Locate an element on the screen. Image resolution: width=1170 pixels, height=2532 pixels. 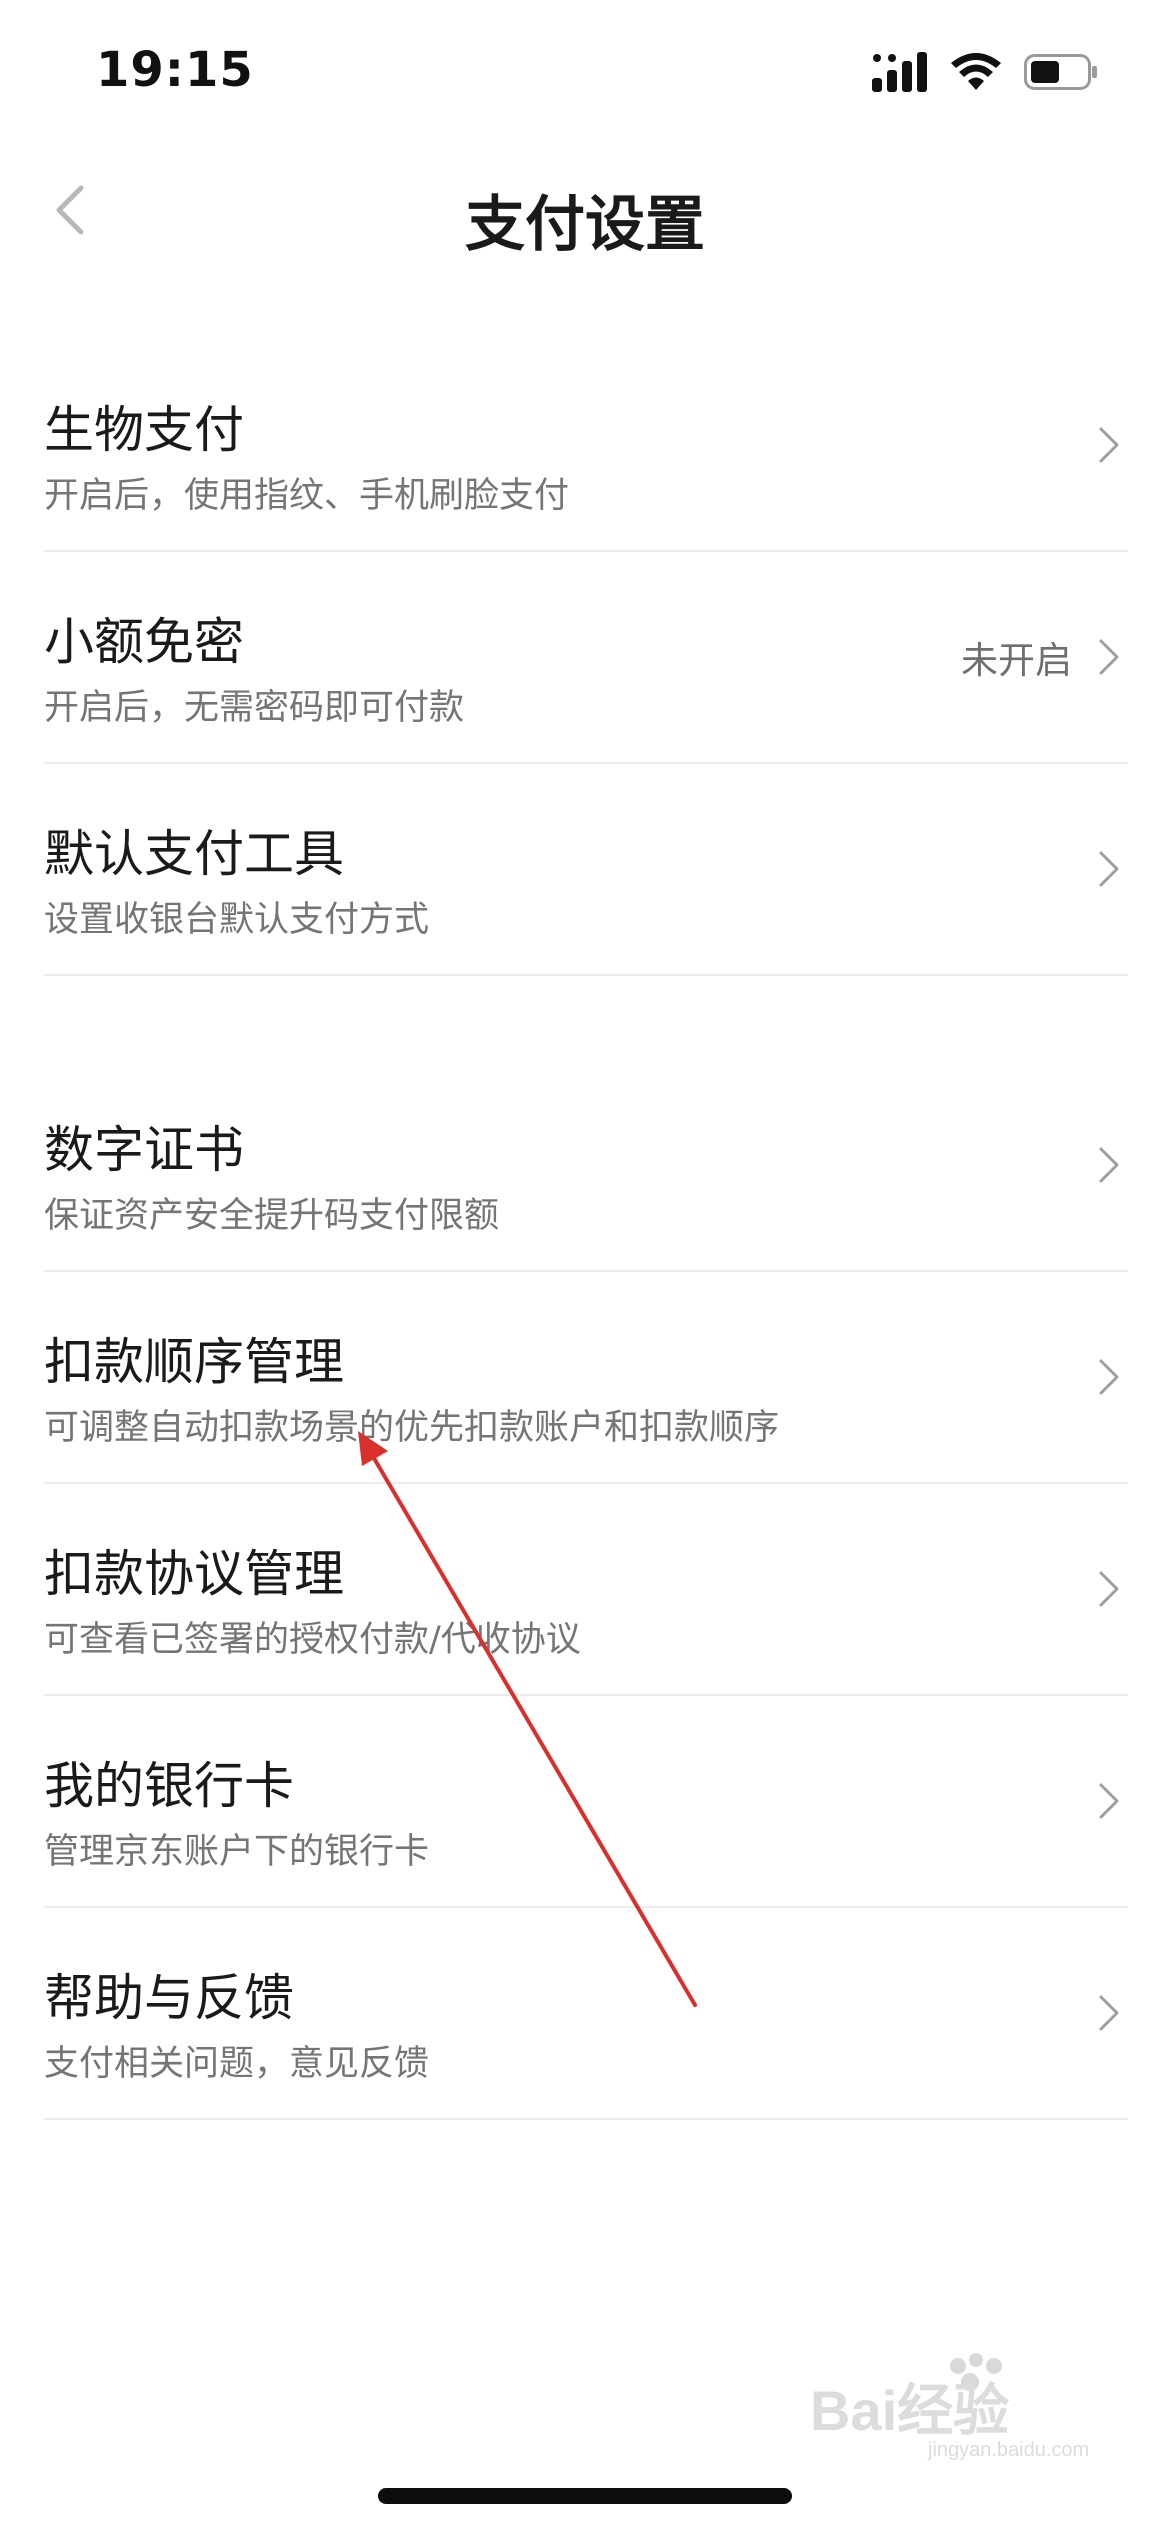
status-icons is located at coordinates (985, 72).